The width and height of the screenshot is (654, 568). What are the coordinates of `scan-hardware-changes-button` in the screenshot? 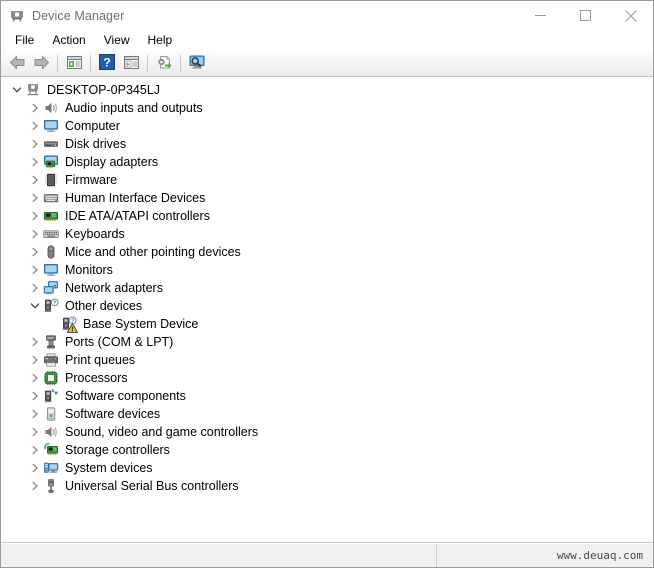 It's located at (197, 63).